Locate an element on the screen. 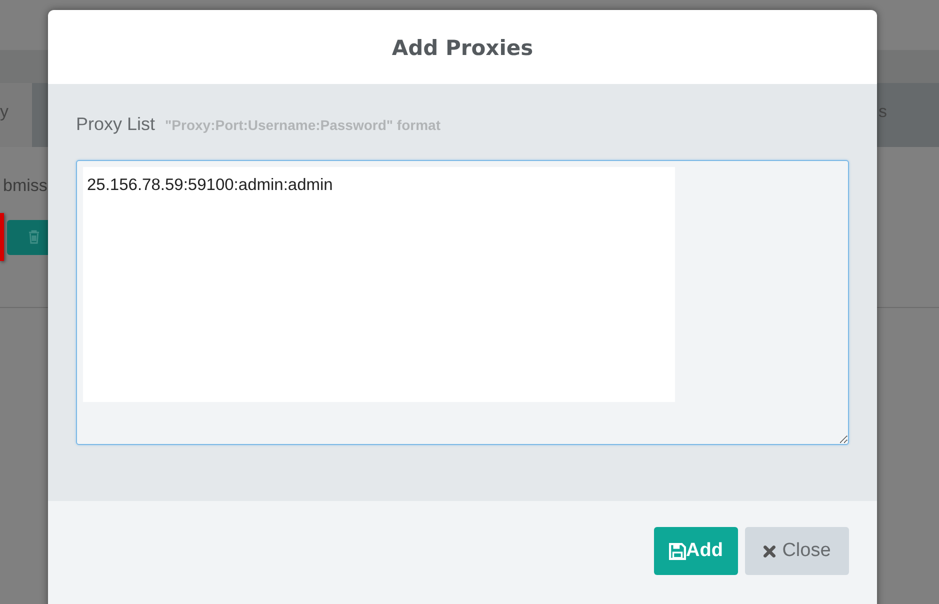 The width and height of the screenshot is (939, 604). trash-icon is located at coordinates (34, 237).